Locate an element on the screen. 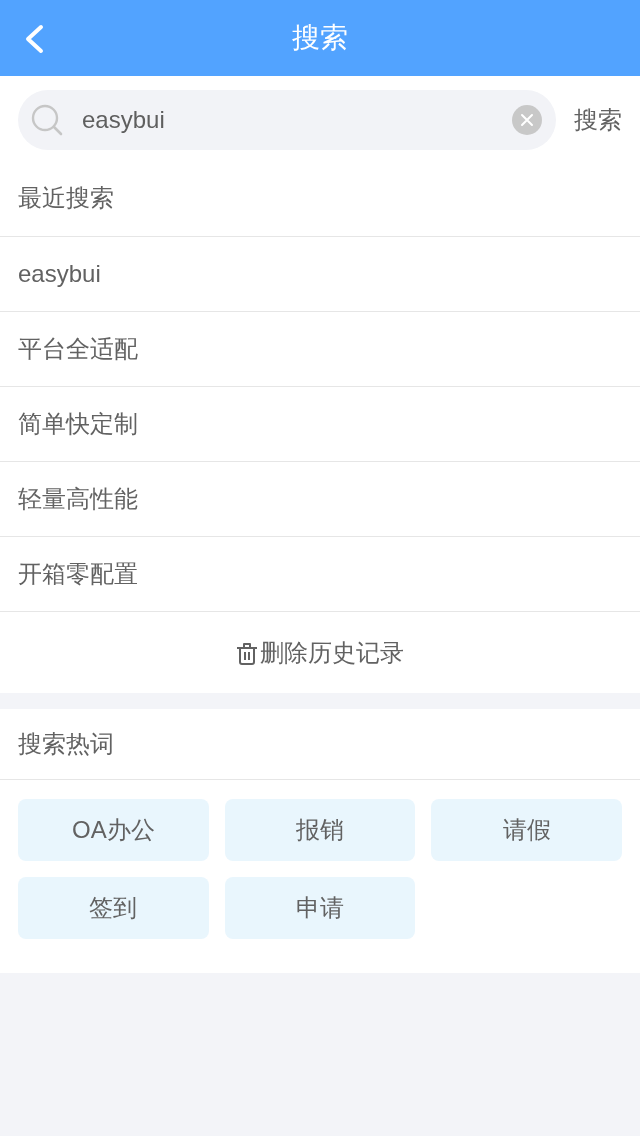 The image size is (640, 1136). search-button: 搜索 is located at coordinates (598, 120).